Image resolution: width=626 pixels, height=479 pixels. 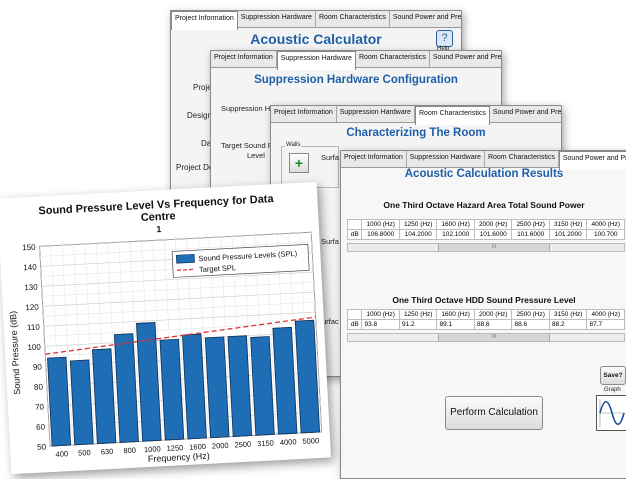 I want to click on y-tick-label: 110, so click(x=34, y=327).